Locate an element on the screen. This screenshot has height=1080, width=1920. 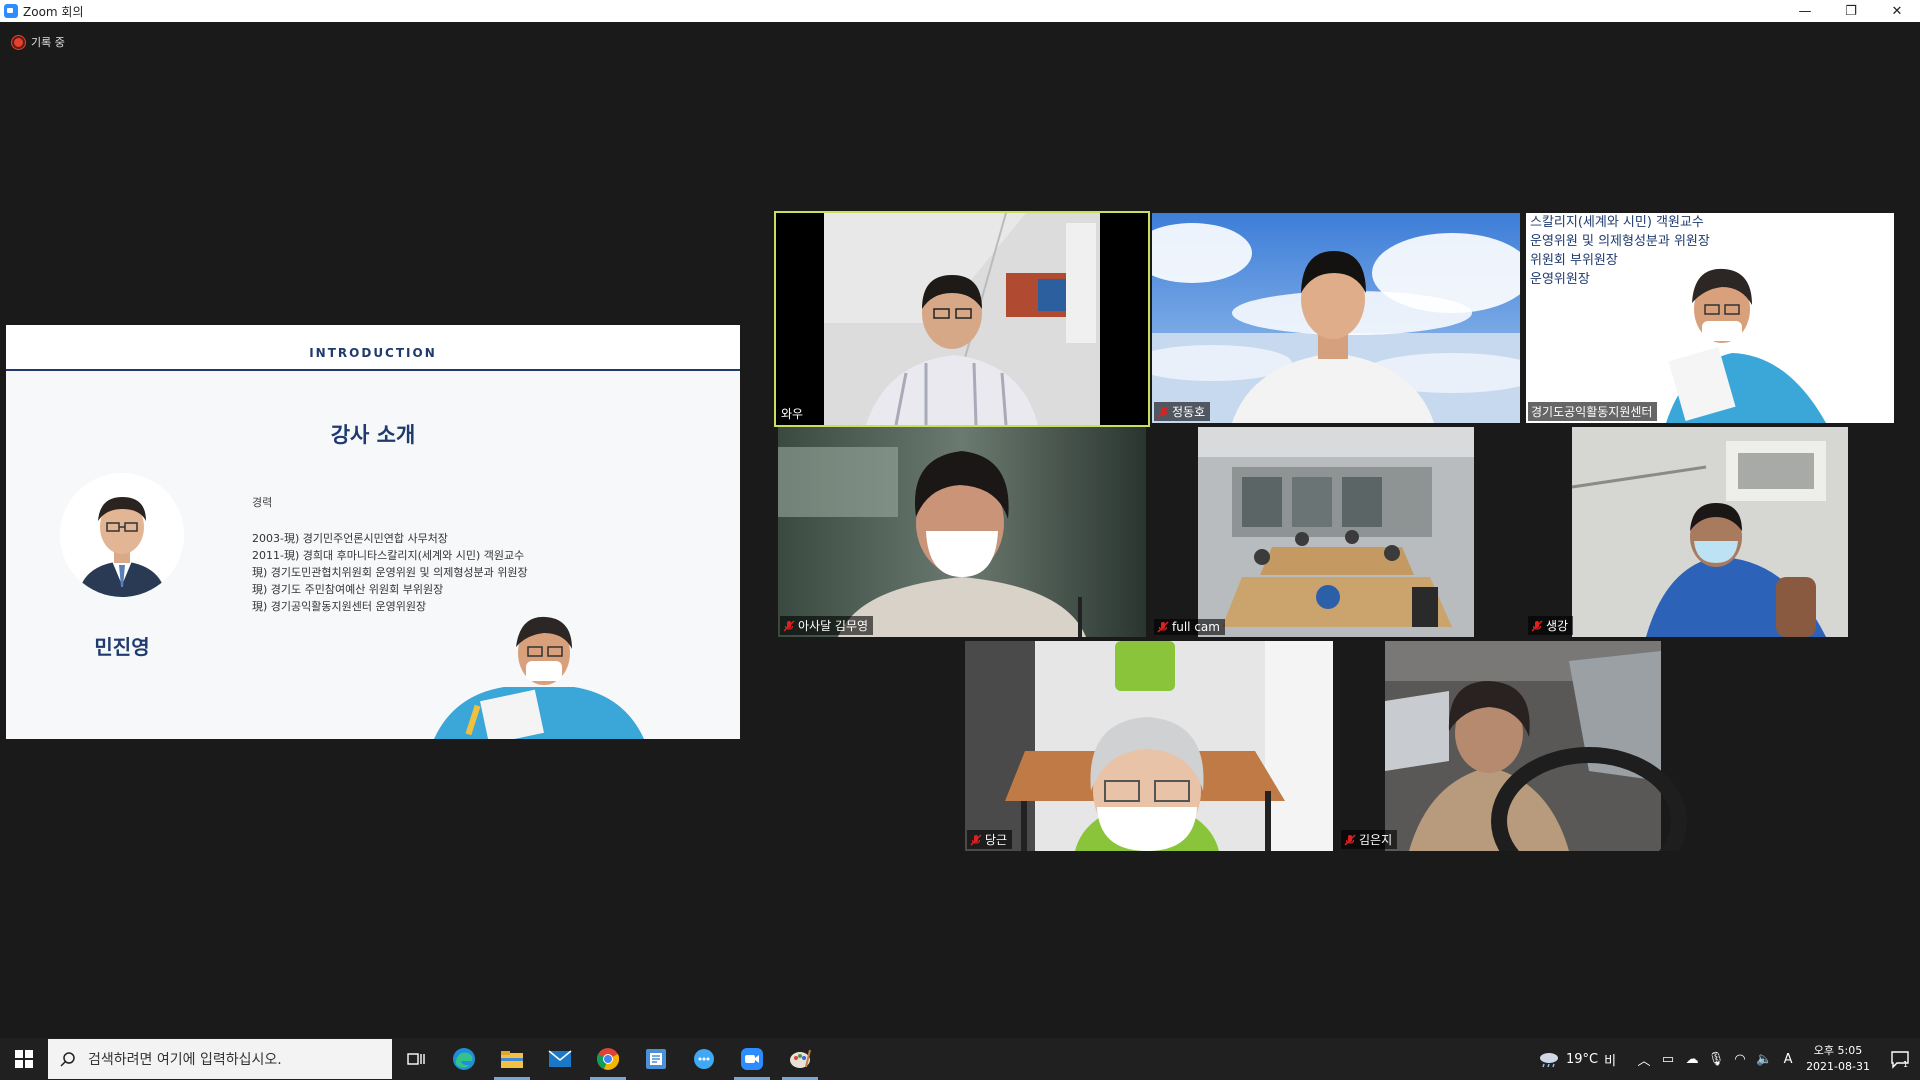
chrome-icon is located at coordinates (608, 1059).